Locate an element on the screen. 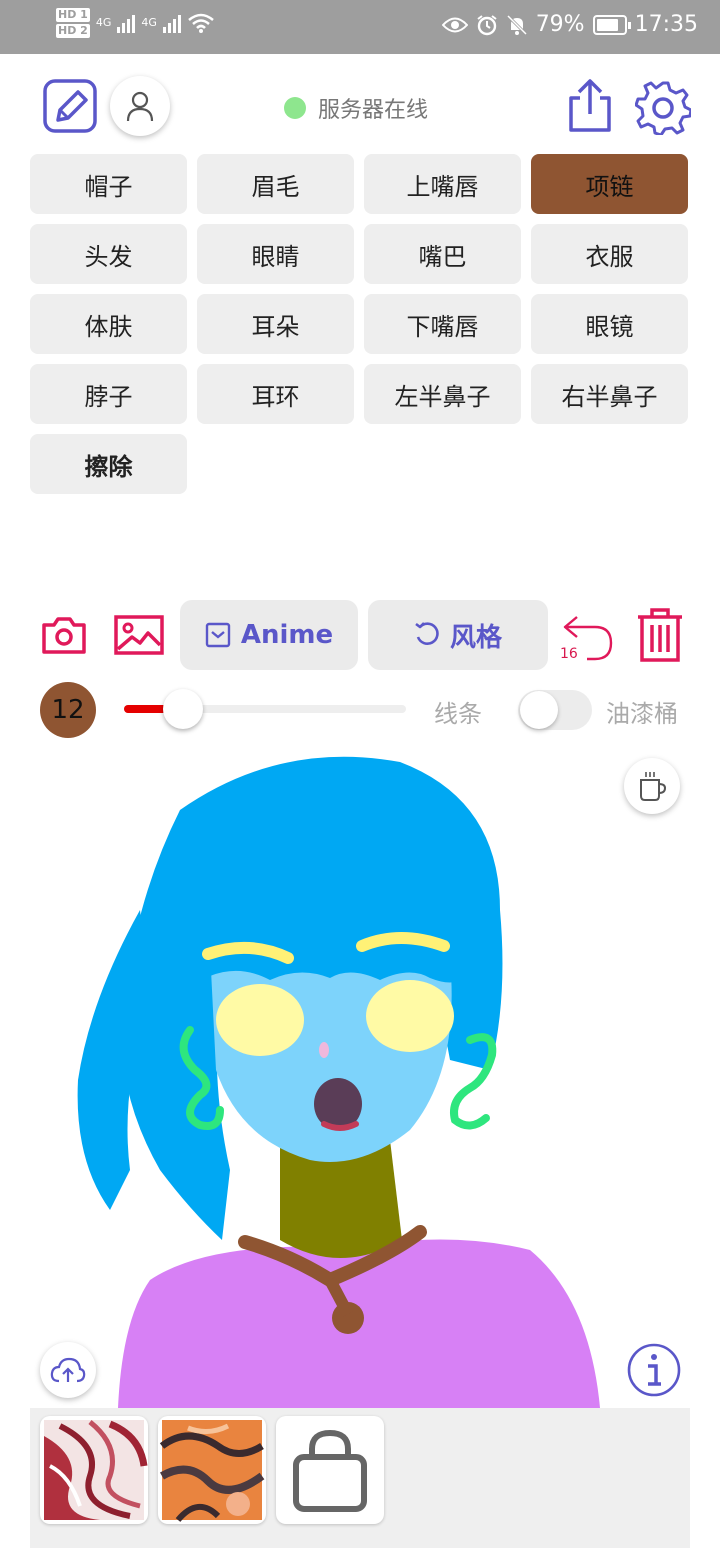 The width and height of the screenshot is (720, 1560). label-eyebrows: 眉毛 is located at coordinates (275, 184).